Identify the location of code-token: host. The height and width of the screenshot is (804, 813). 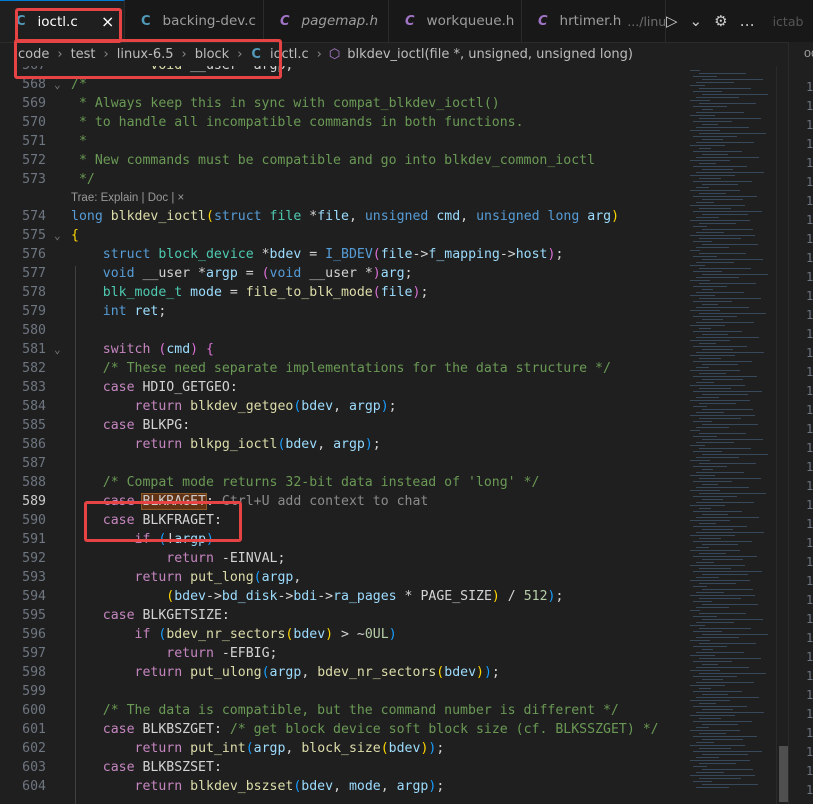
(531, 254).